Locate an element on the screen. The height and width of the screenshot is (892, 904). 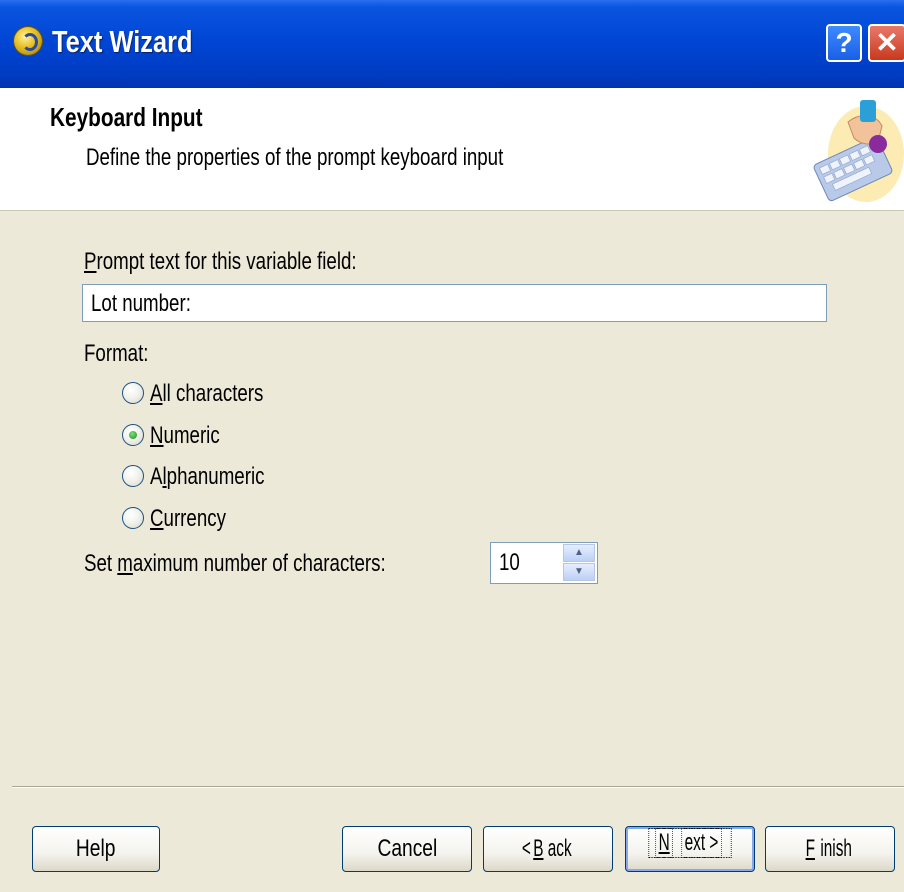
back-button: < Back is located at coordinates (548, 849).